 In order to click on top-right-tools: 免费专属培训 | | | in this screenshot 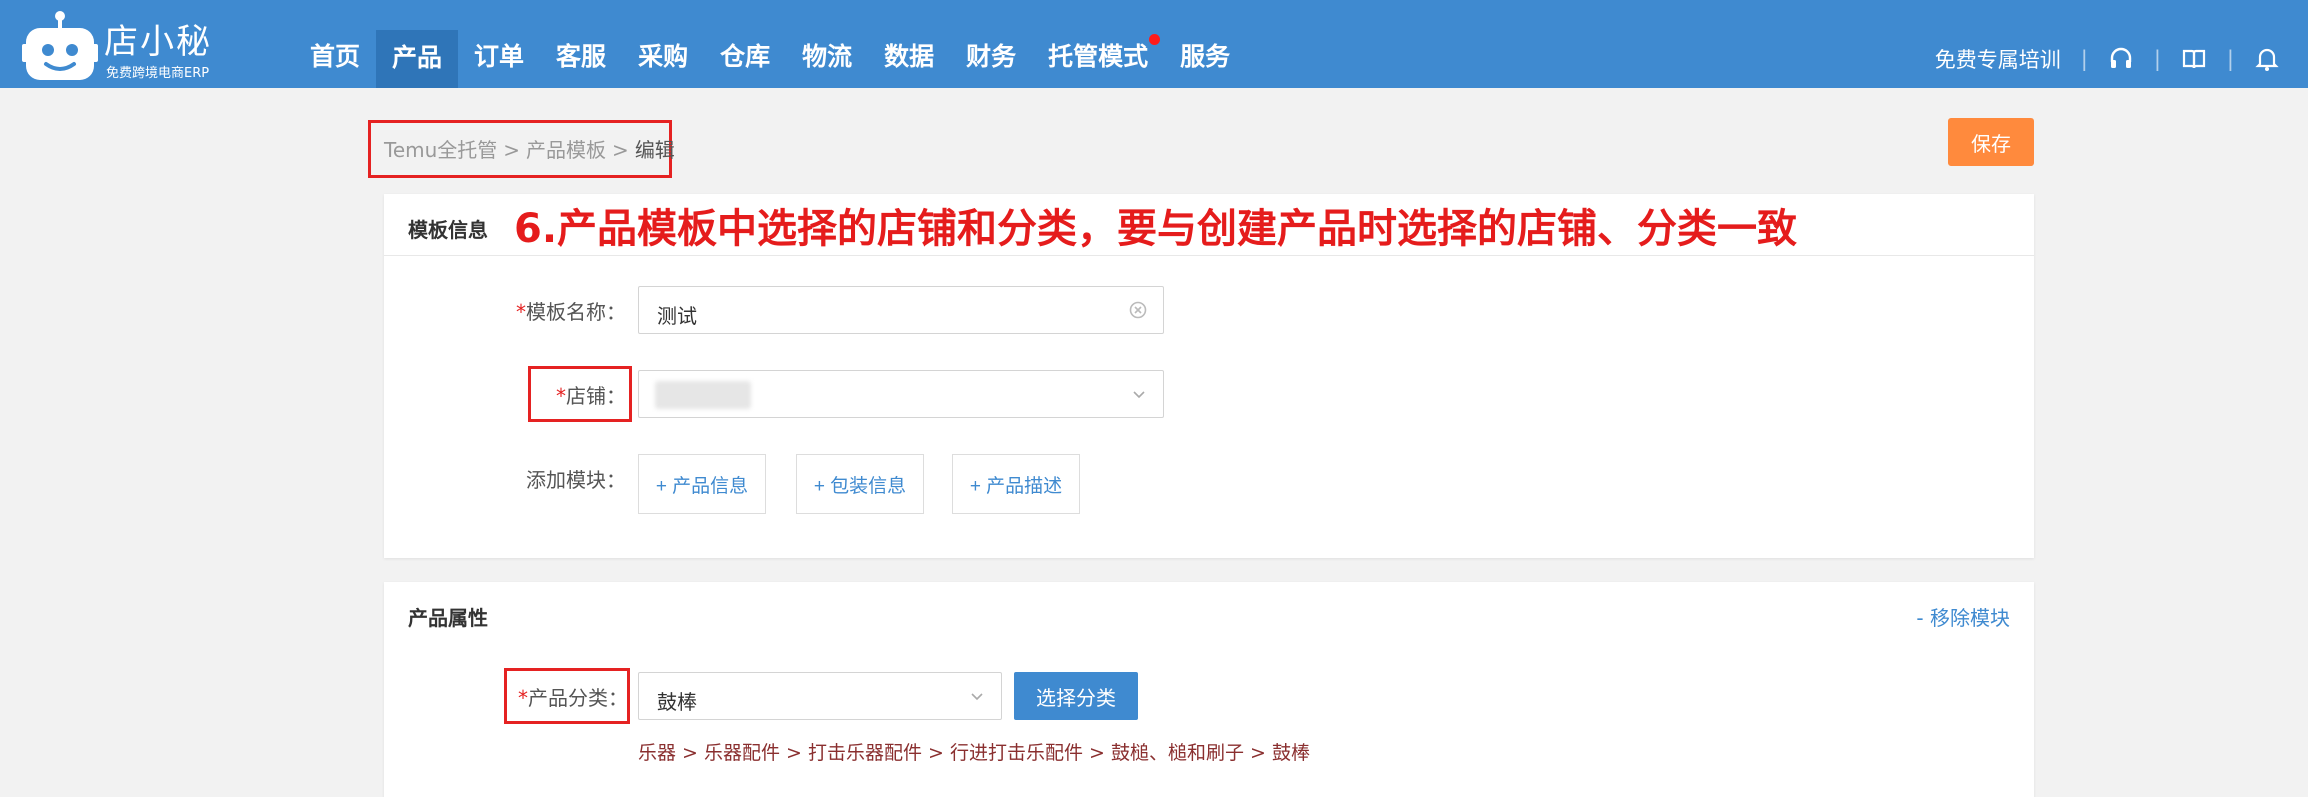, I will do `click(2107, 44)`.